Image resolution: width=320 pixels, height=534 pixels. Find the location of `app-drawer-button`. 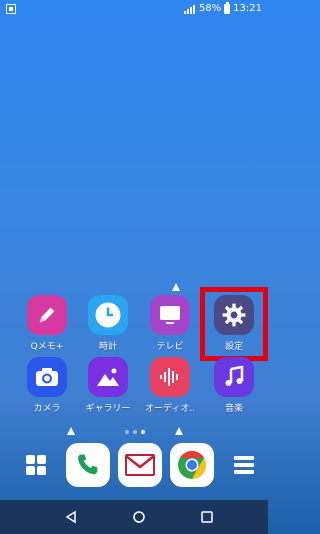

app-drawer-button is located at coordinates (36, 465).